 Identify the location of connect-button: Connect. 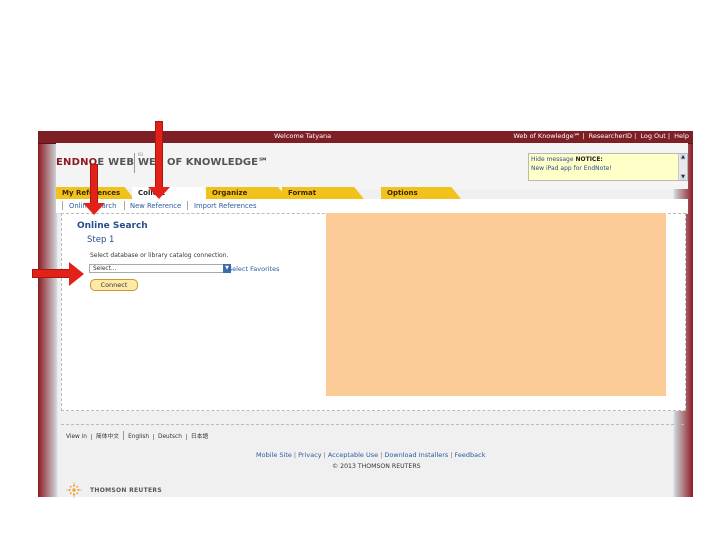
(114, 285).